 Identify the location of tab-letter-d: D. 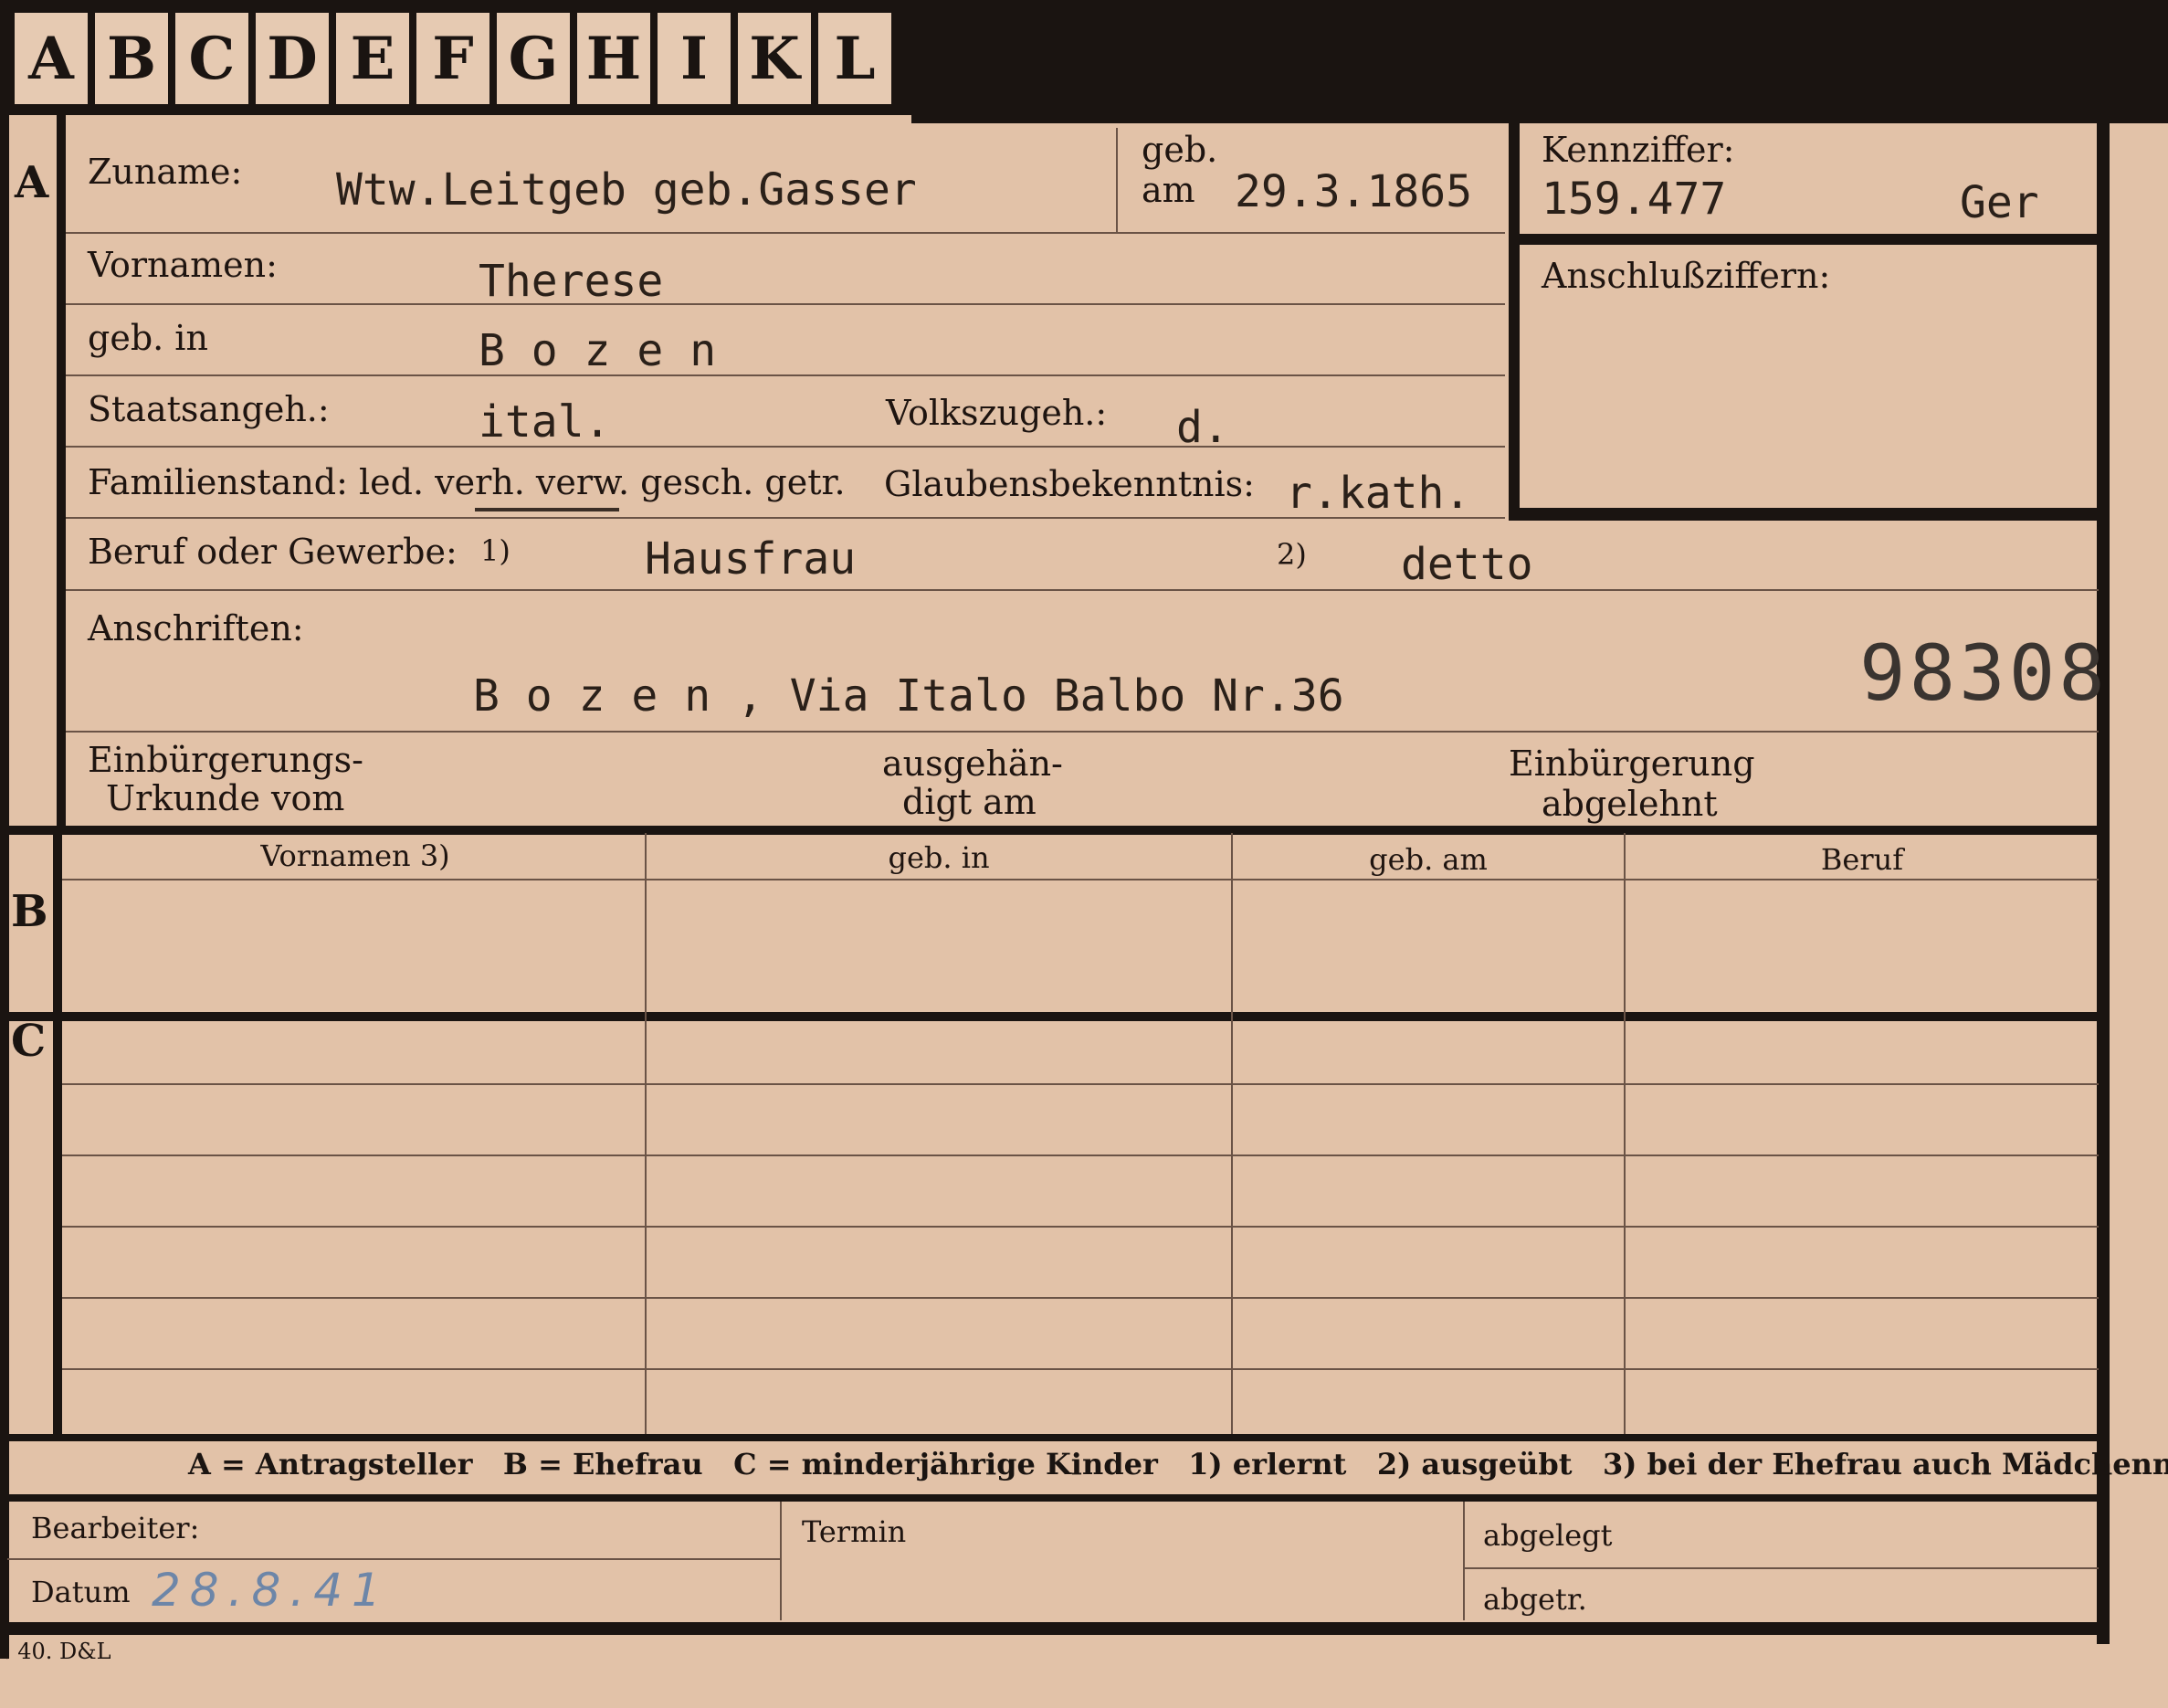
(292, 58).